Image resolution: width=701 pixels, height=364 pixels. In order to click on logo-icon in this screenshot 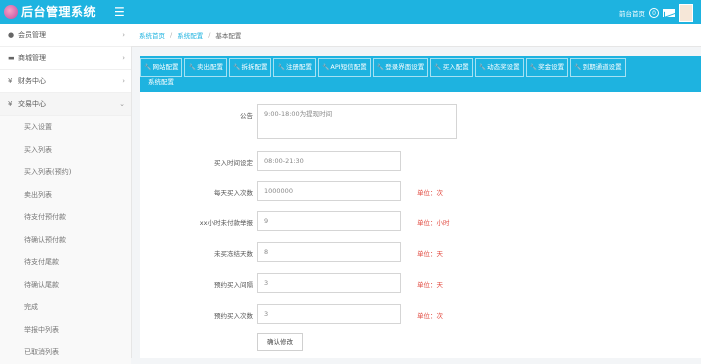, I will do `click(11, 11)`.